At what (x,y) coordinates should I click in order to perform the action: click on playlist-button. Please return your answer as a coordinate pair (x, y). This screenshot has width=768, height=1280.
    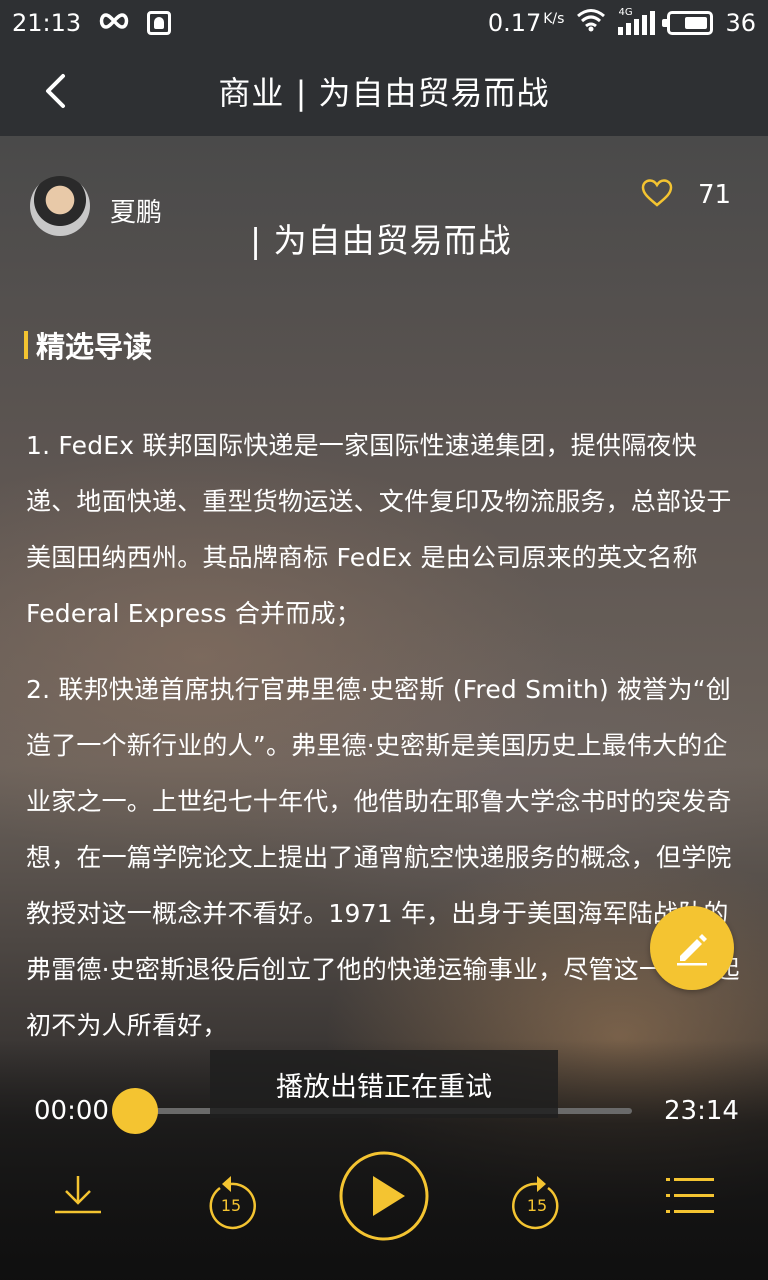
    Looking at the image, I should click on (690, 1196).